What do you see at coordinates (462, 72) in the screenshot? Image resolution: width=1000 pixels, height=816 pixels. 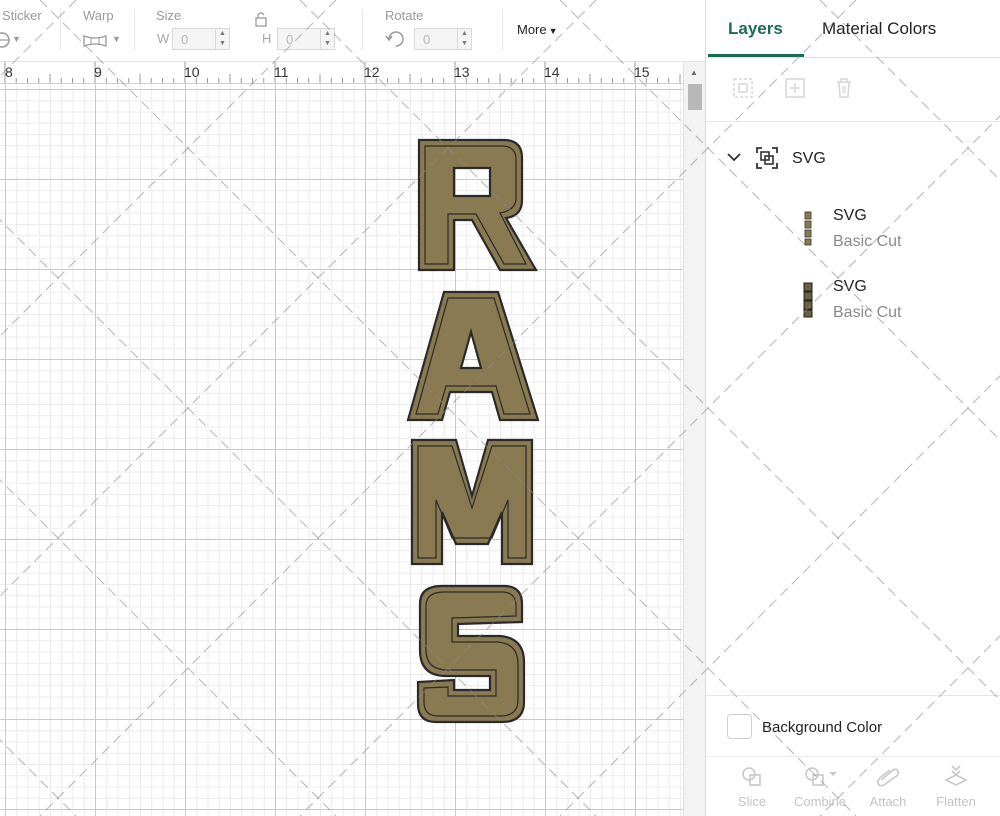 I see `ruler-label: 13` at bounding box center [462, 72].